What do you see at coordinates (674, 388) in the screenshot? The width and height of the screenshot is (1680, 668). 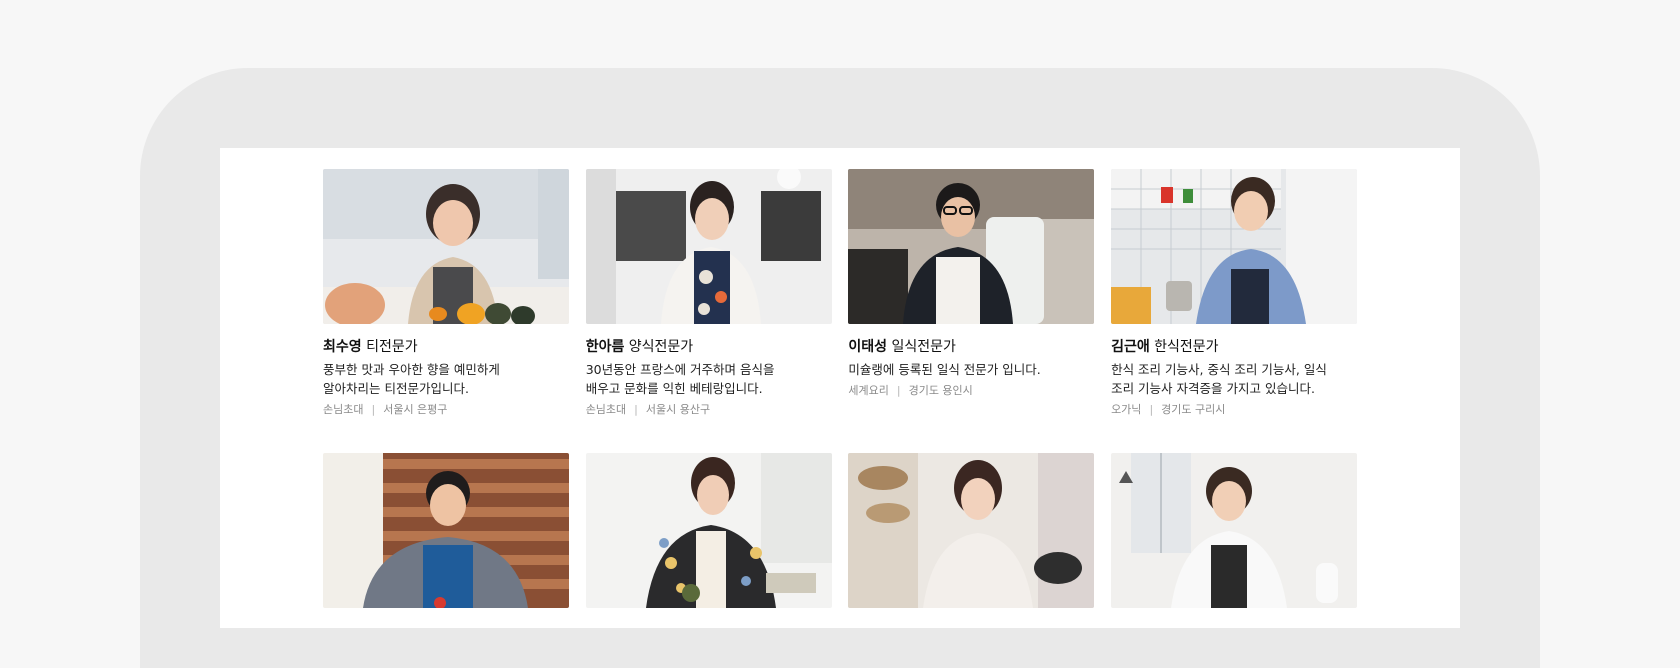 I see `description-line: 배우고 문화를 익힌 베테랑입니다.` at bounding box center [674, 388].